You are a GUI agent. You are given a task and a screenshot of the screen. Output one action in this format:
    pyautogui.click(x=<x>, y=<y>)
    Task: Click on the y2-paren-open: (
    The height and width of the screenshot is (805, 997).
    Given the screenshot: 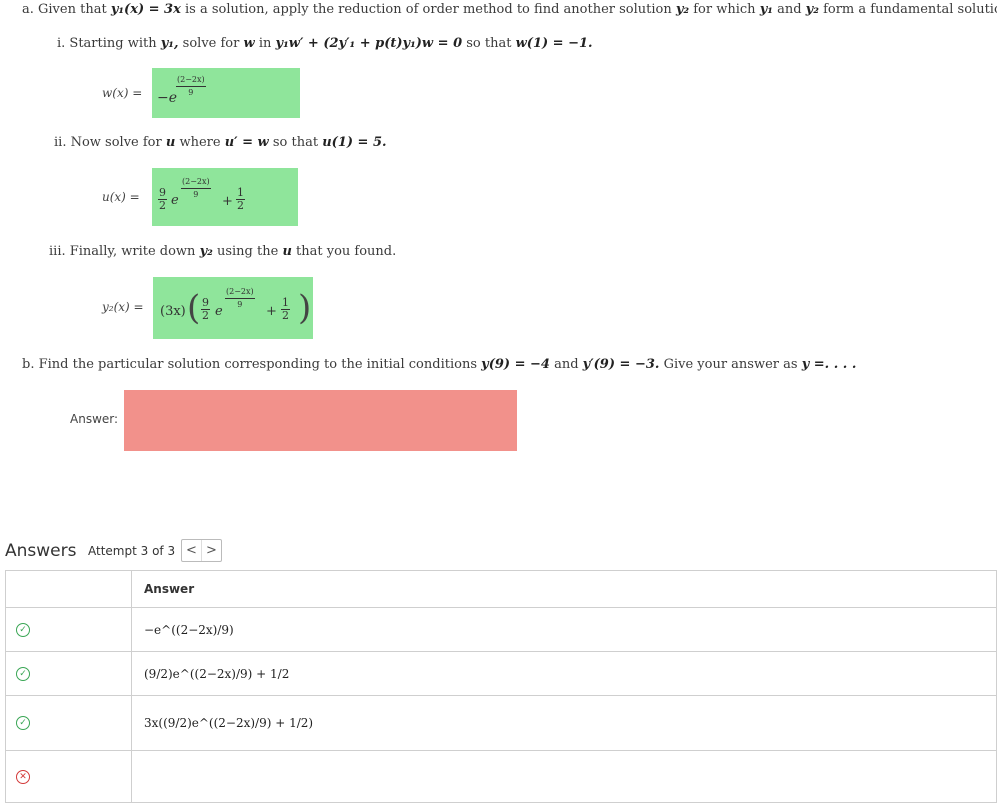 What is the action you would take?
    pyautogui.click(x=194, y=308)
    